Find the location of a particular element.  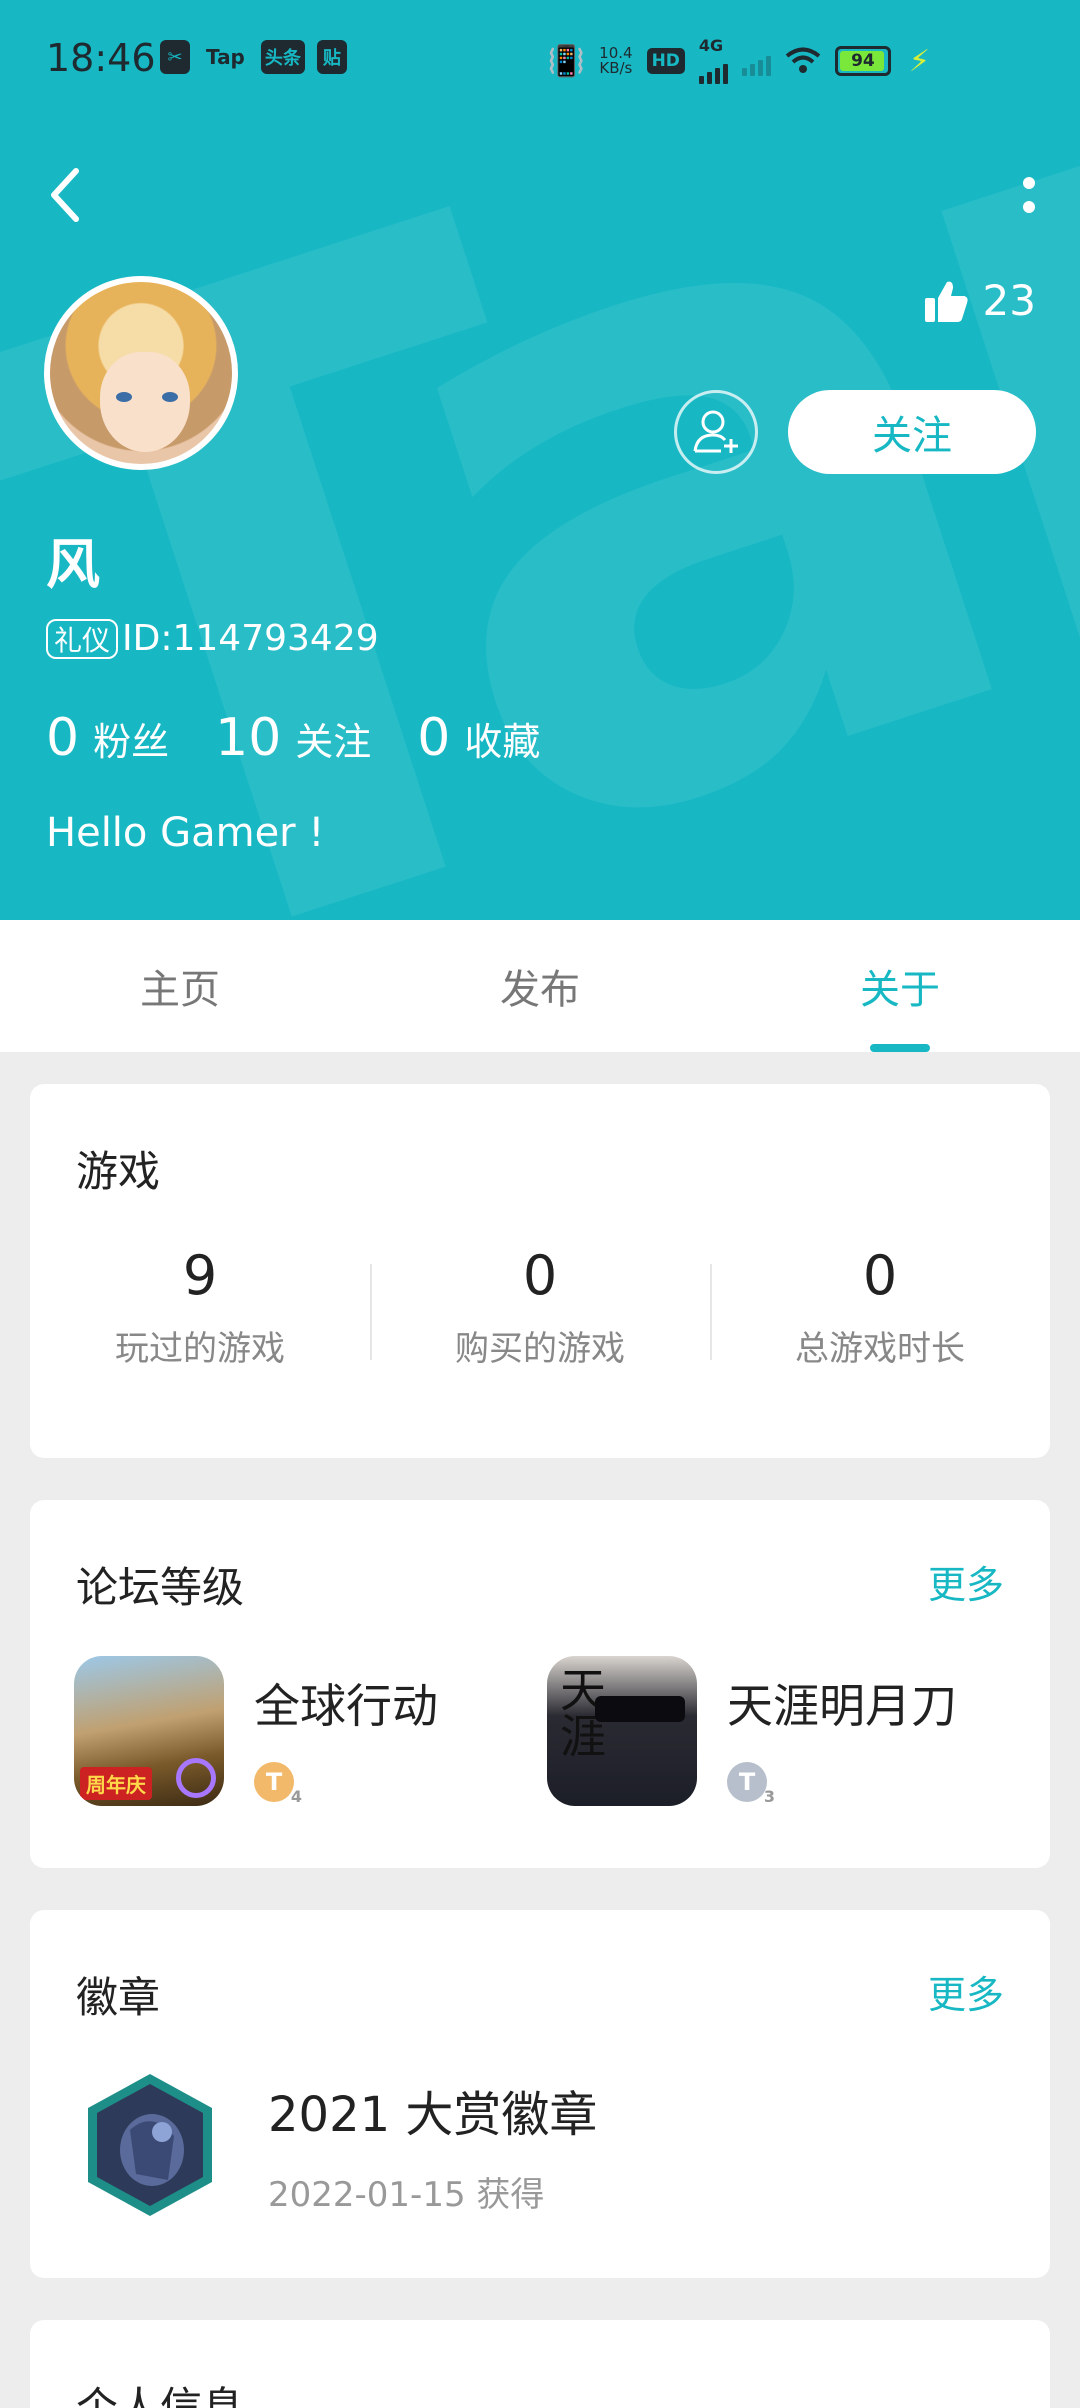

add-user-icon is located at coordinates (715, 431).